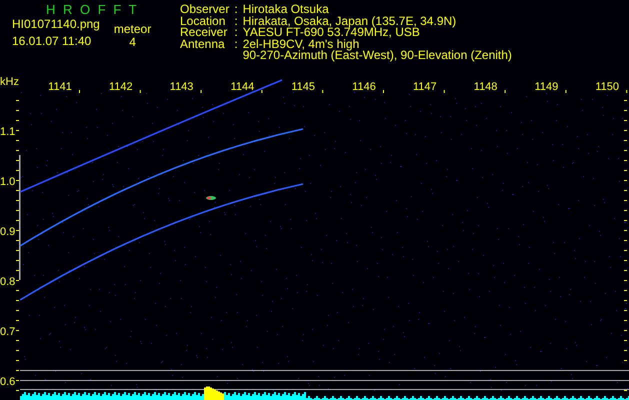  Describe the element at coordinates (364, 87) in the screenshot. I see `x-axis-label: 1146` at that location.